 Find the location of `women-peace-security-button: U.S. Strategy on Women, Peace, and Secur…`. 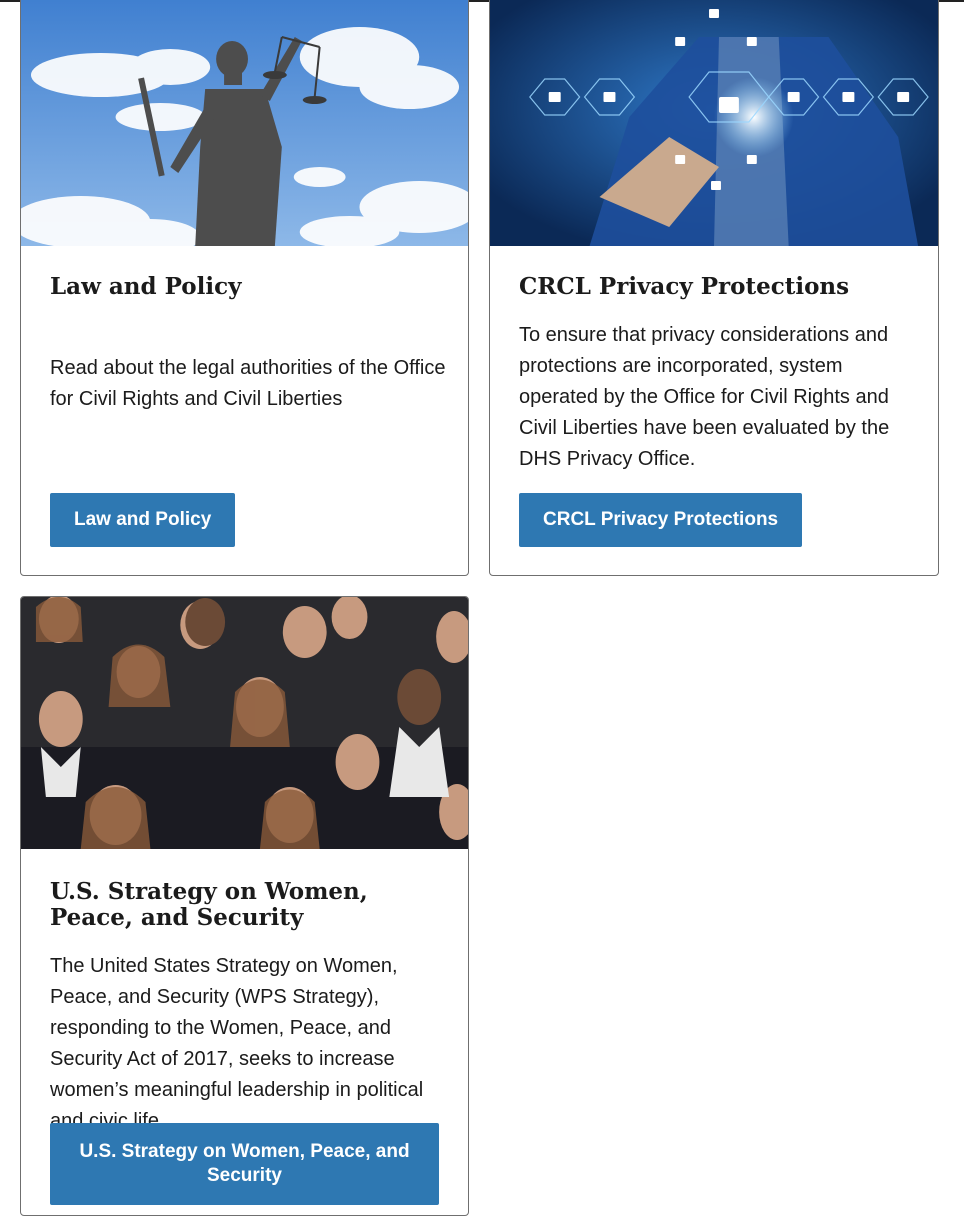

women-peace-security-button: U.S. Strategy on Women, Peace, and Secur… is located at coordinates (244, 1164).